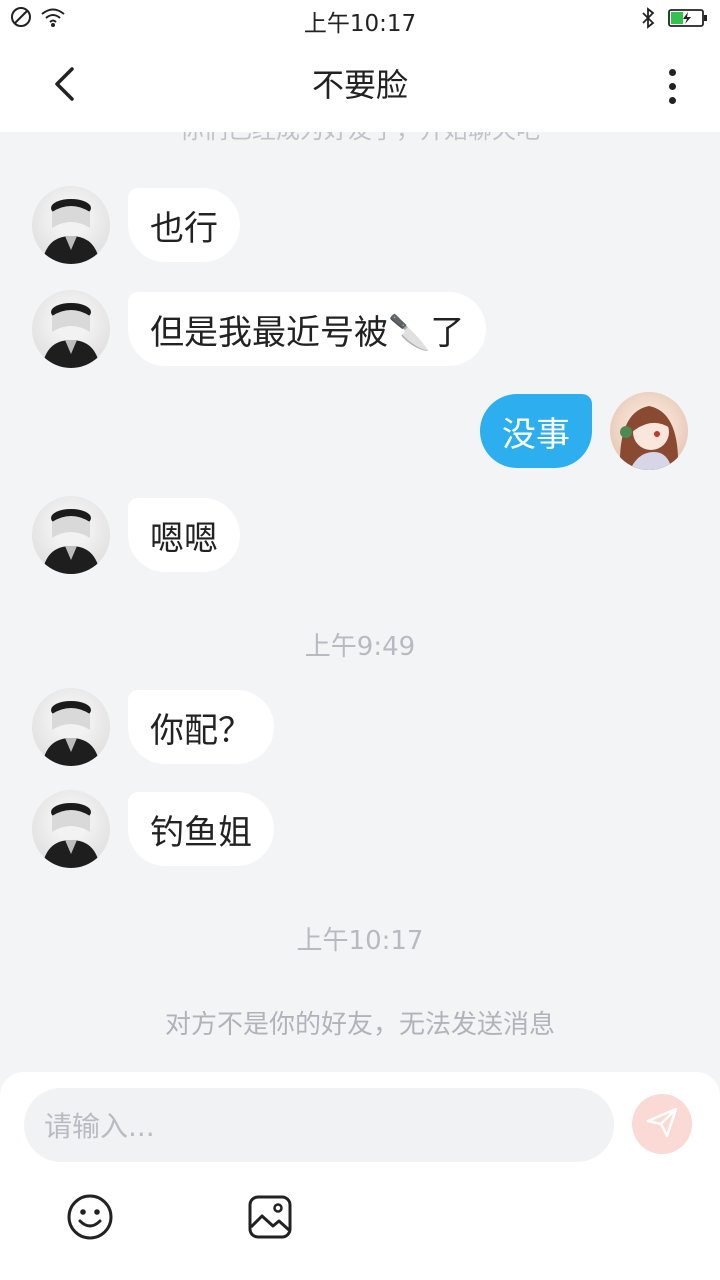 The height and width of the screenshot is (1280, 720). I want to click on timestamp: 上午9:49, so click(360, 647).